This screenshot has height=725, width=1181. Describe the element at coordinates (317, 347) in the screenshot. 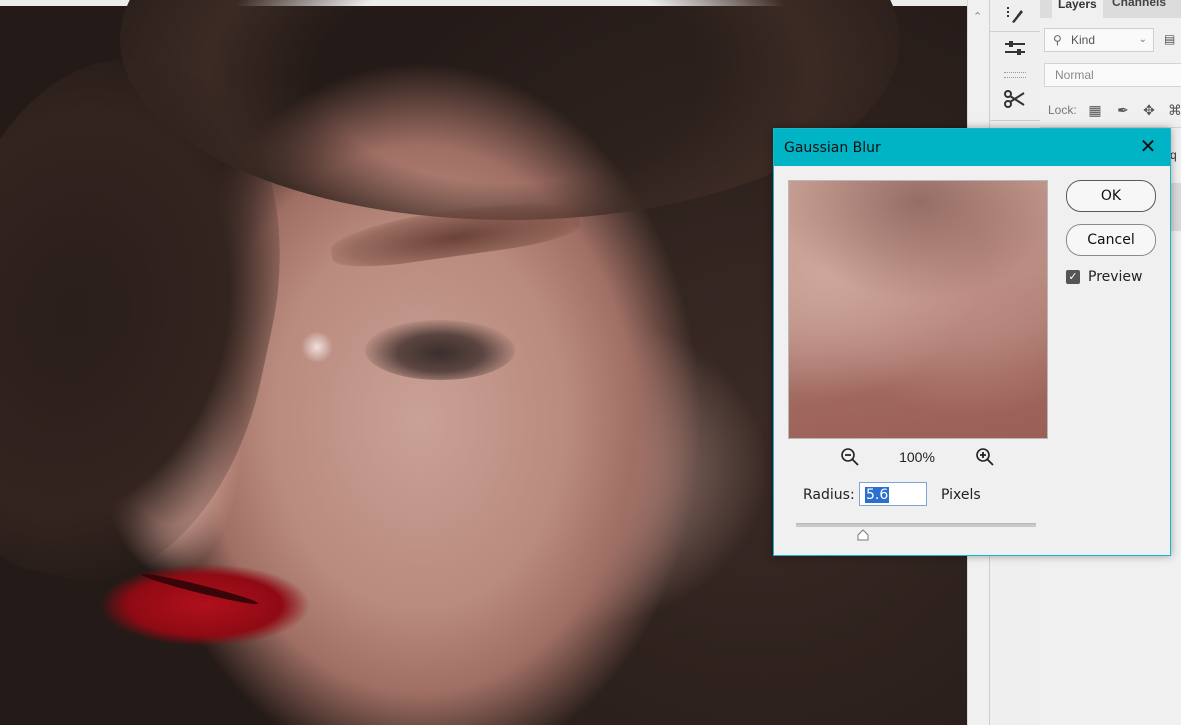

I see `photo-nose-highlight` at that location.